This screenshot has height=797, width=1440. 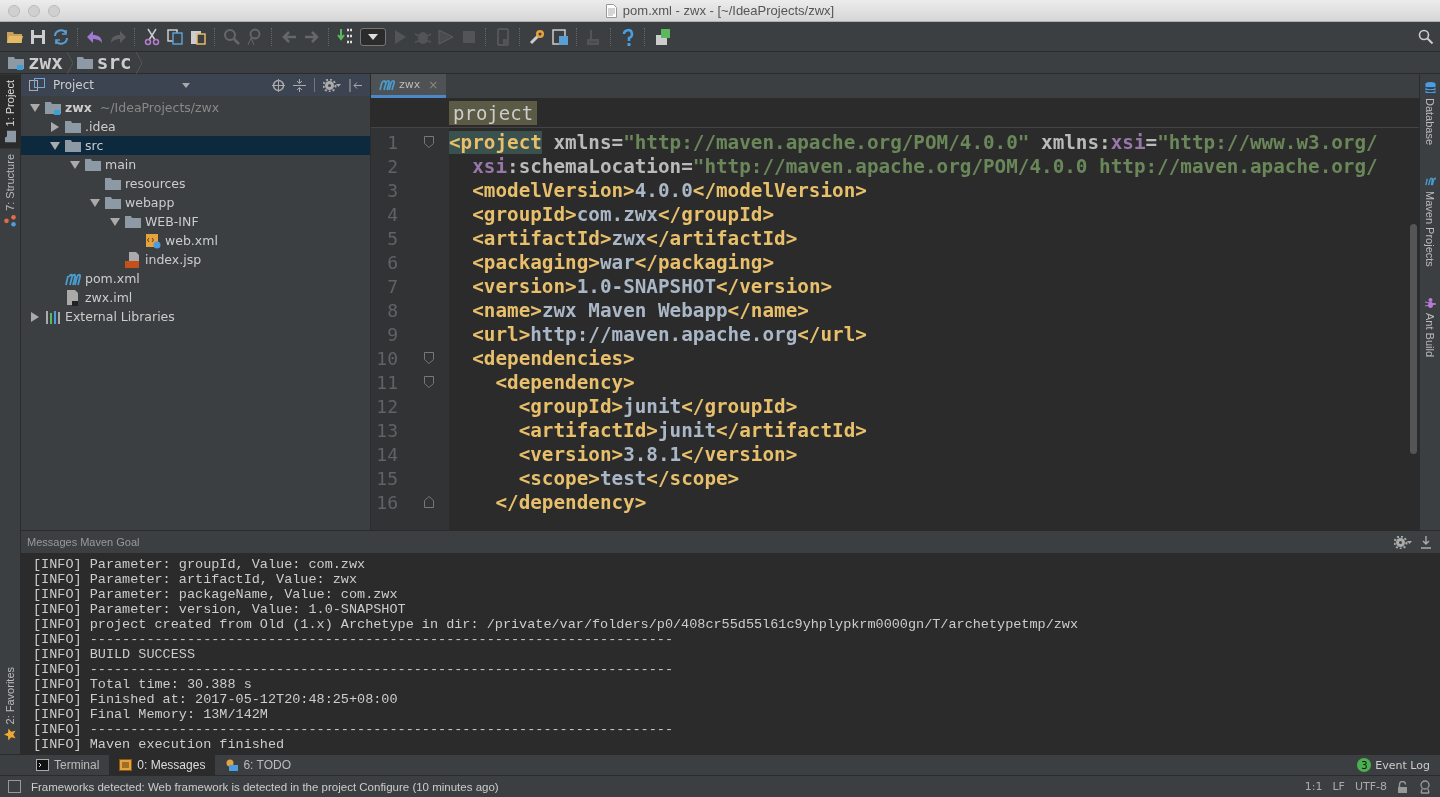 I want to click on console-line: [INFO] Final Memory: 13M/142M, so click(x=151, y=714).